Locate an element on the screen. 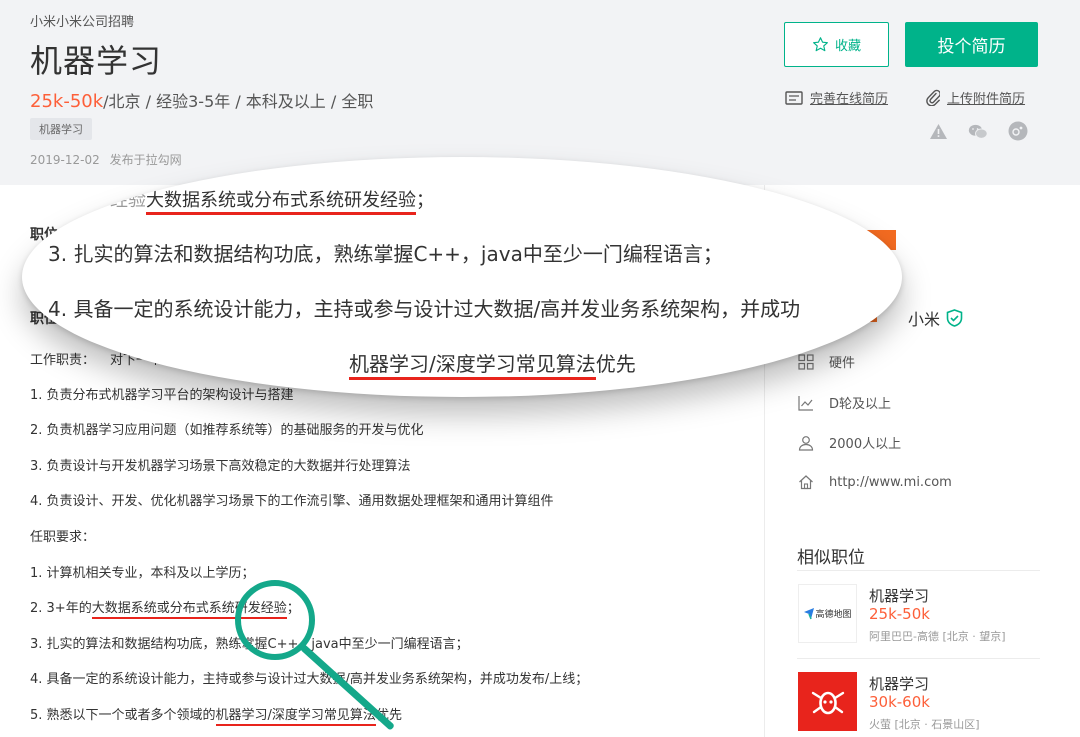  star-icon is located at coordinates (820, 44).